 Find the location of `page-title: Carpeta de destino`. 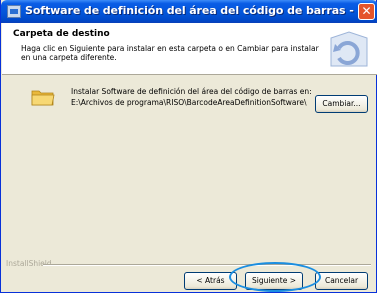

page-title: Carpeta de destino is located at coordinates (61, 34).